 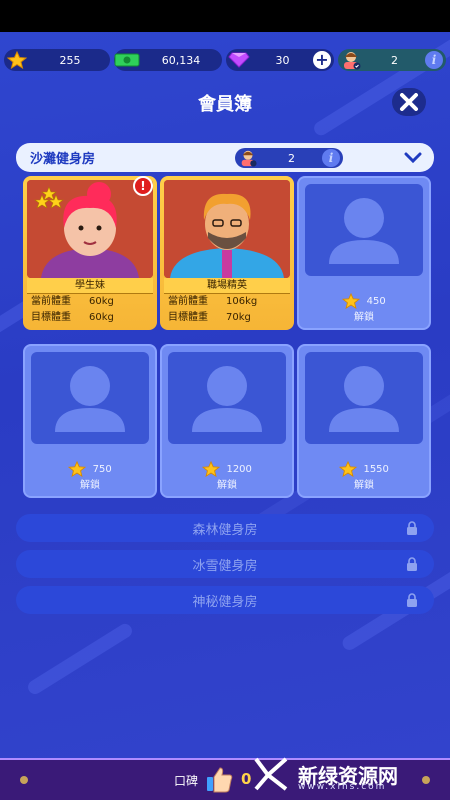 I want to click on gym-member-count: 2, so click(x=291, y=158).